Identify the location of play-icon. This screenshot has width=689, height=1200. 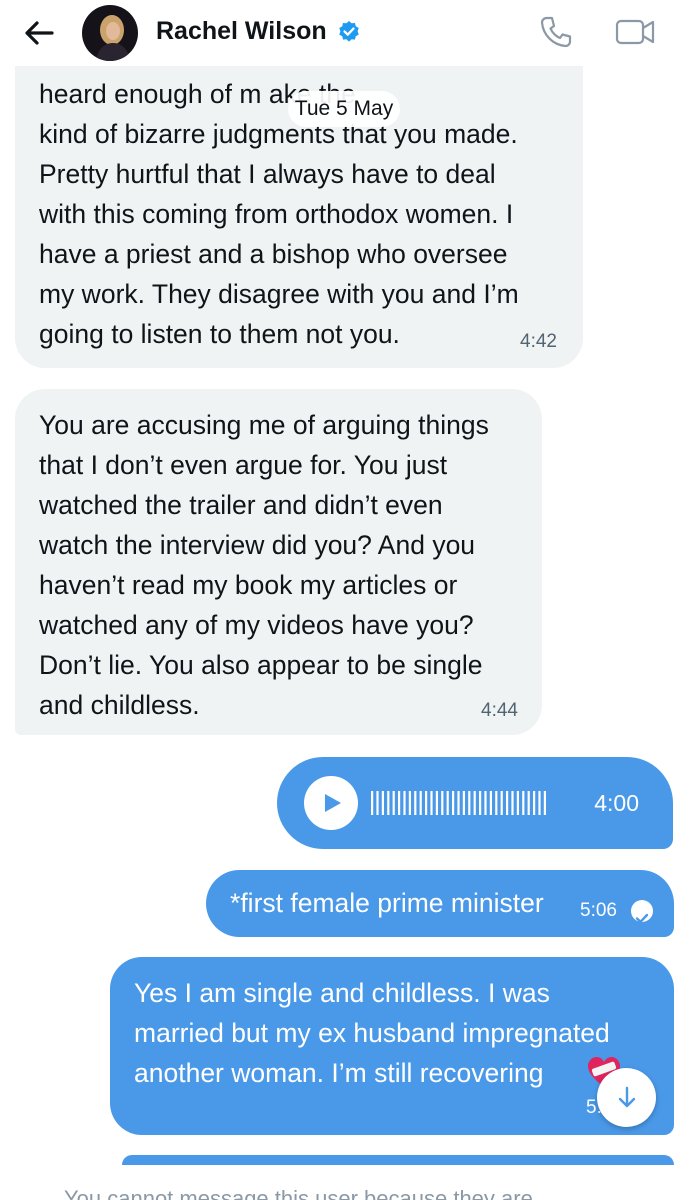
(333, 803).